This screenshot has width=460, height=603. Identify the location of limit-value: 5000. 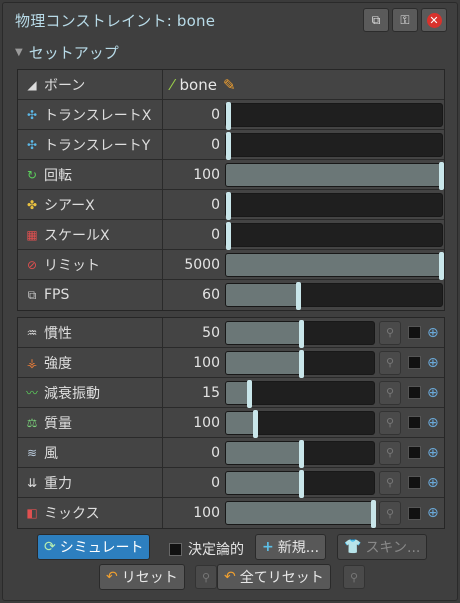
(194, 265).